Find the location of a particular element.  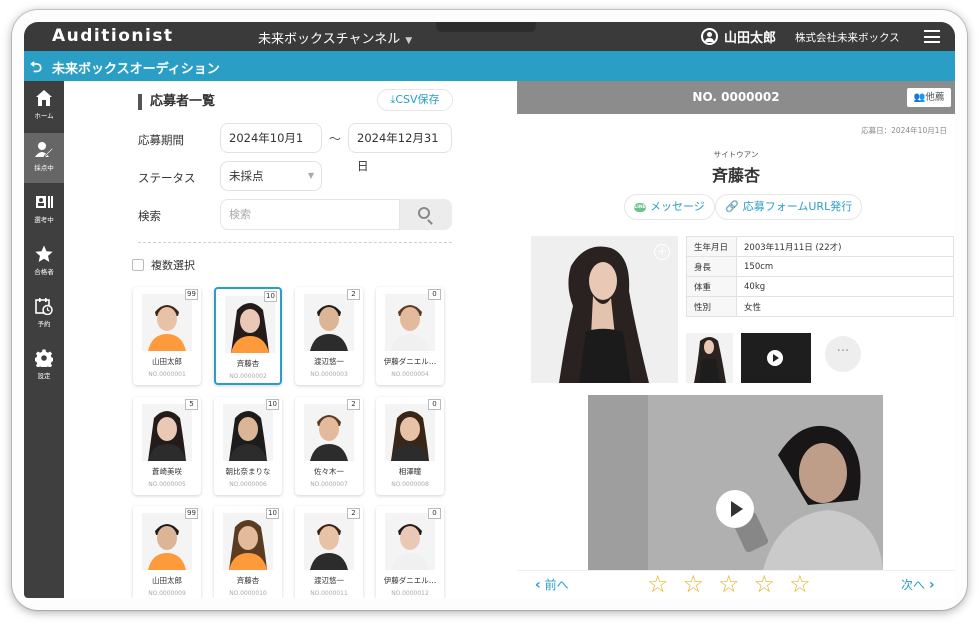

channel-selector: 未来ボックスチャンネル ▼ is located at coordinates (335, 37).